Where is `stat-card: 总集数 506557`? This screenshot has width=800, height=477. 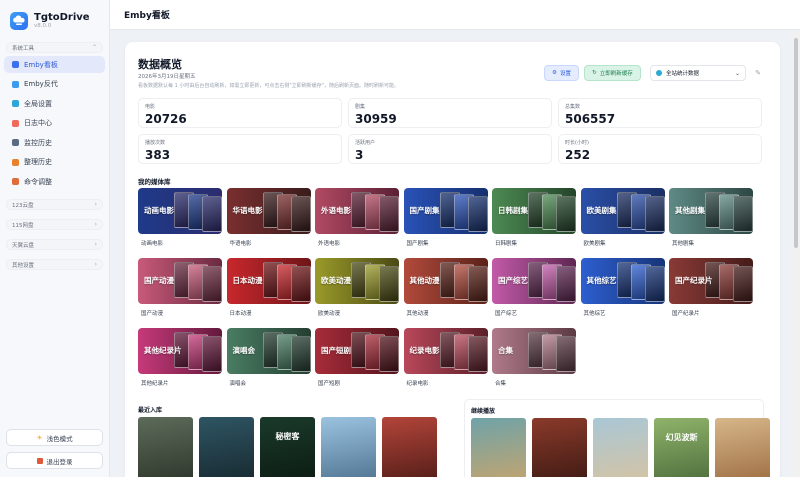 stat-card: 总集数 506557 is located at coordinates (660, 113).